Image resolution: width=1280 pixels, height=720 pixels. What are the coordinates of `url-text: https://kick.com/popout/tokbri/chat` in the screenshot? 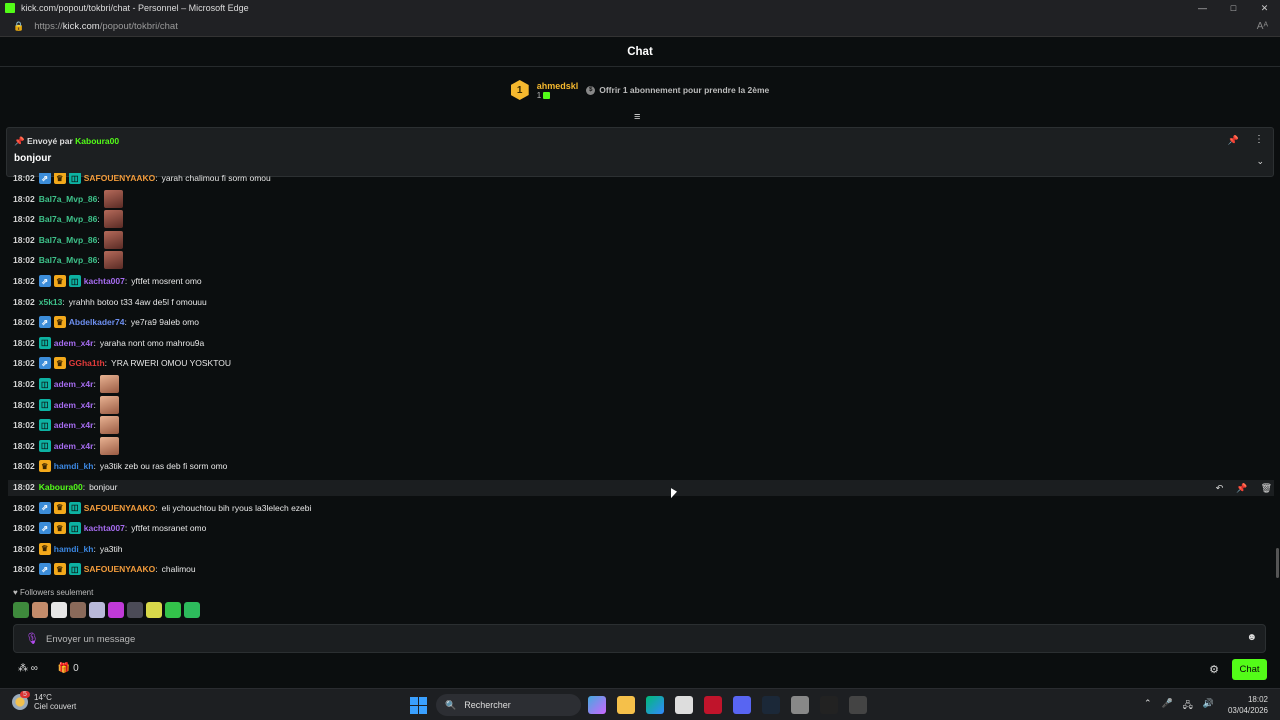 It's located at (106, 26).